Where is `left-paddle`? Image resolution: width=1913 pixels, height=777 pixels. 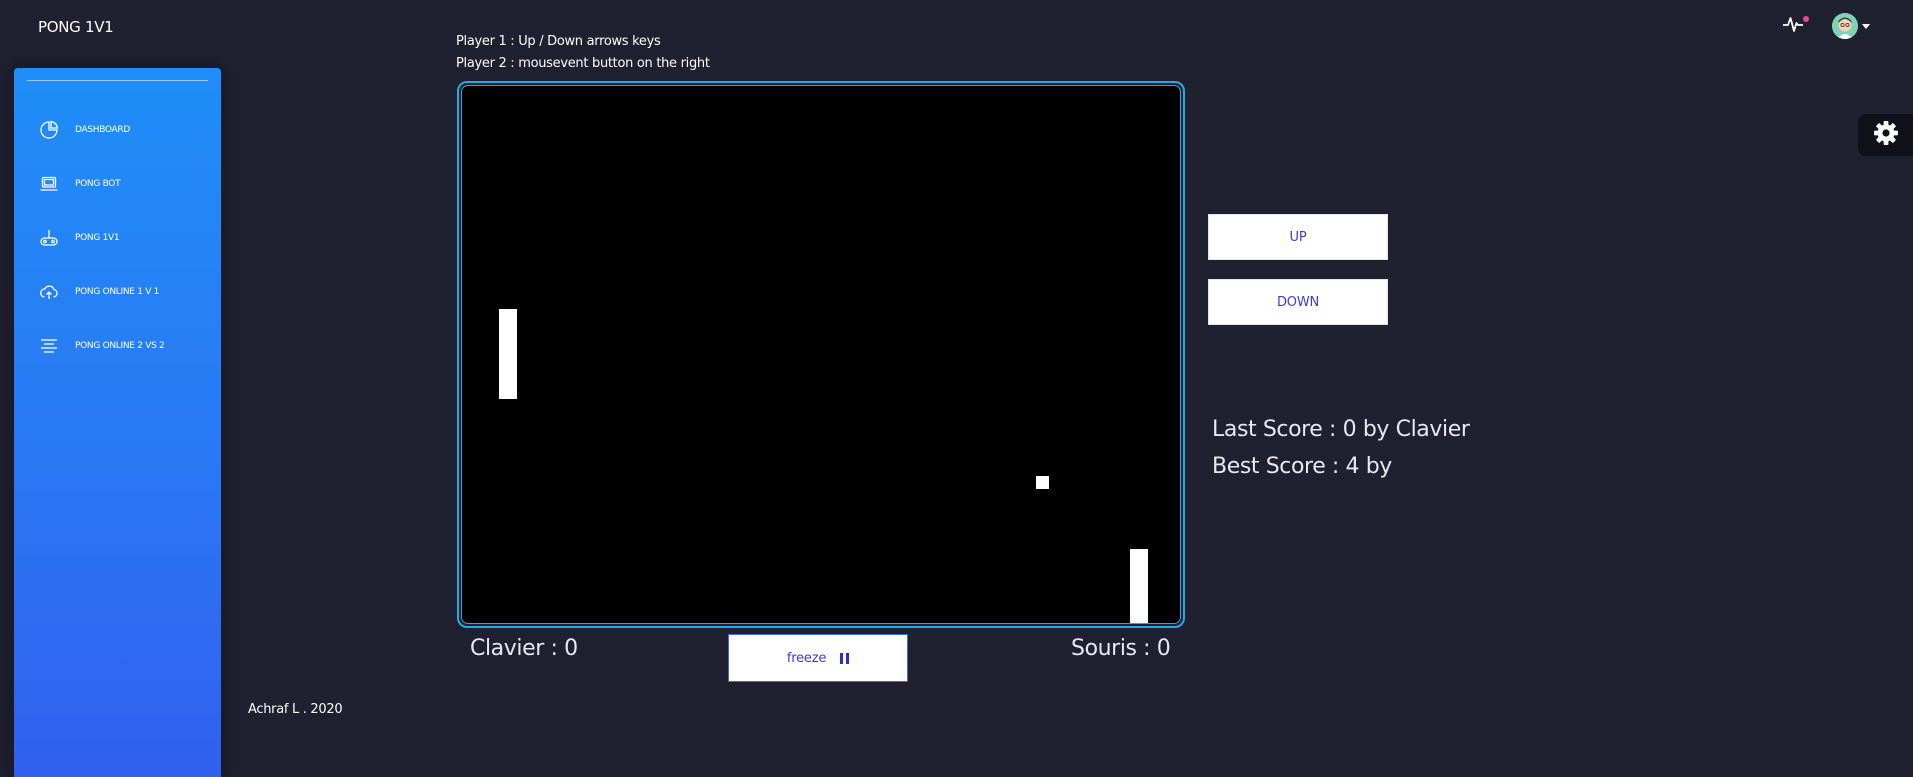
left-paddle is located at coordinates (508, 354).